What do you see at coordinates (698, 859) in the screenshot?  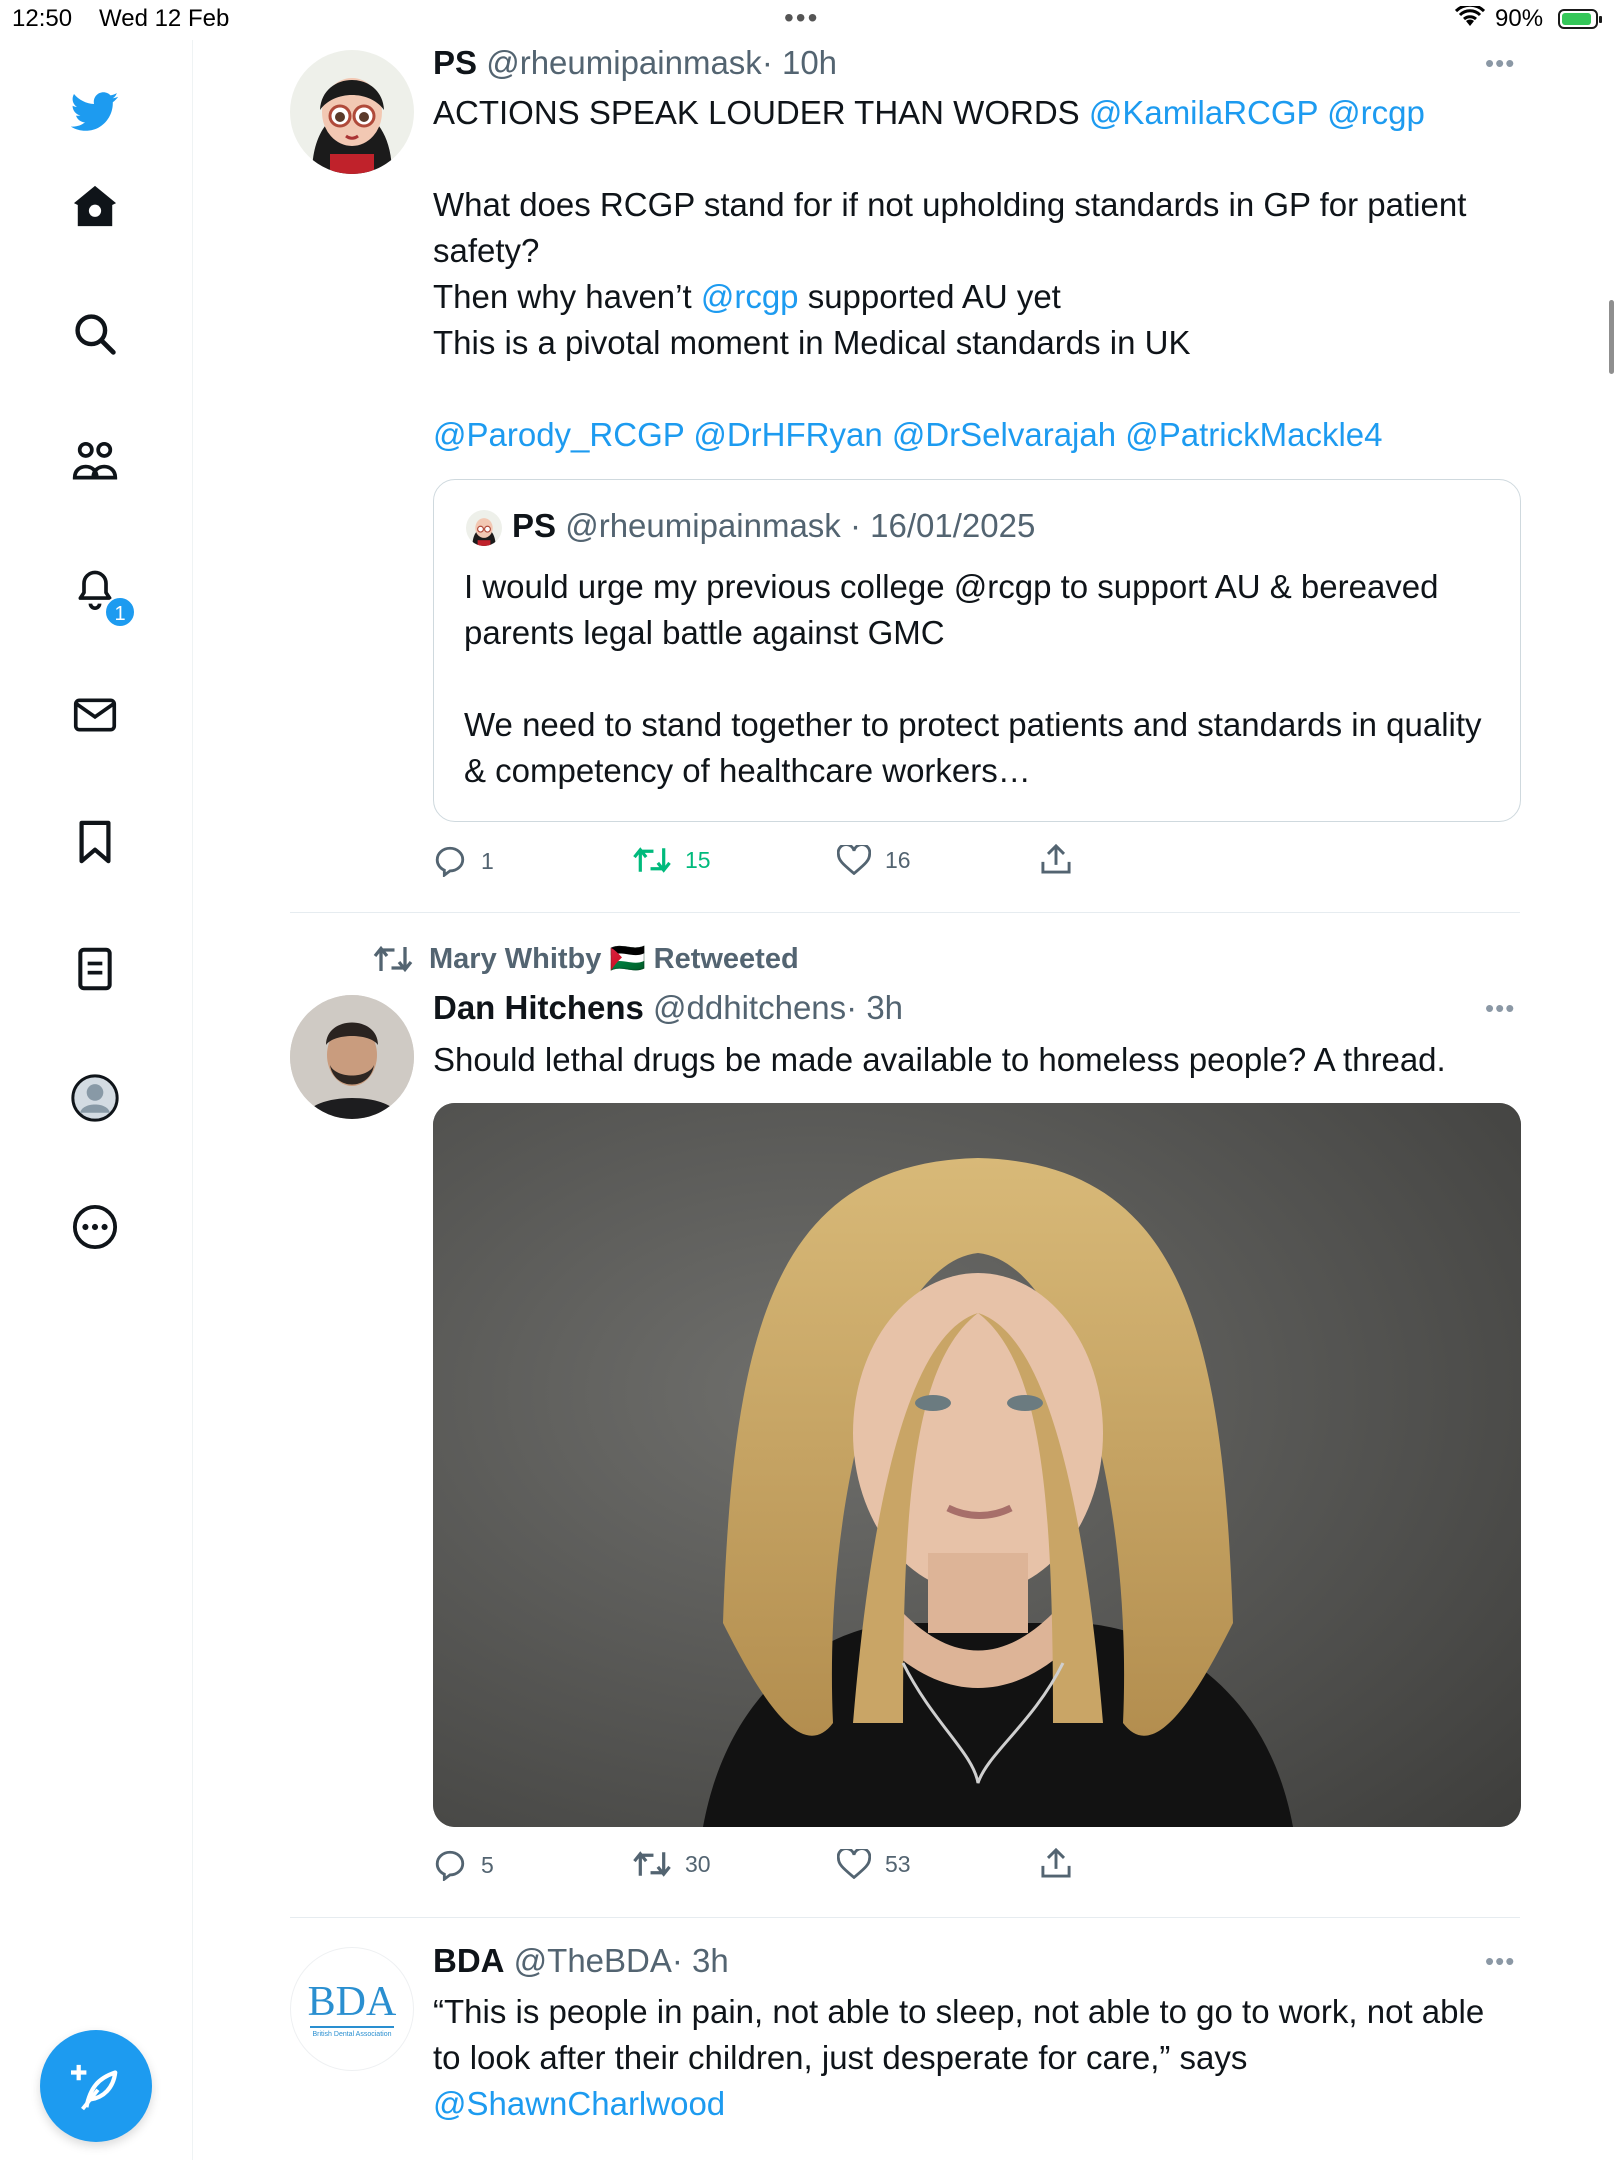 I see `retweet-count: 15` at bounding box center [698, 859].